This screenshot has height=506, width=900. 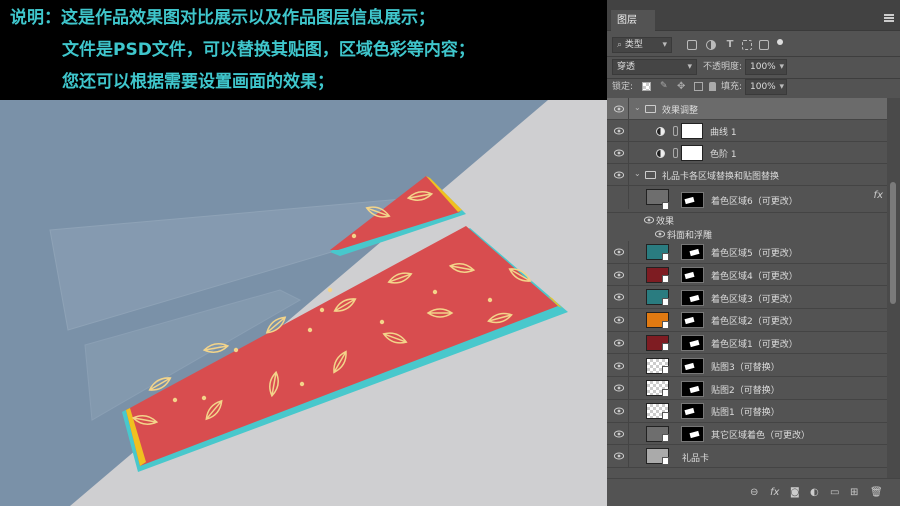 What do you see at coordinates (747, 220) in the screenshot?
I see `layer-row: 效果` at bounding box center [747, 220].